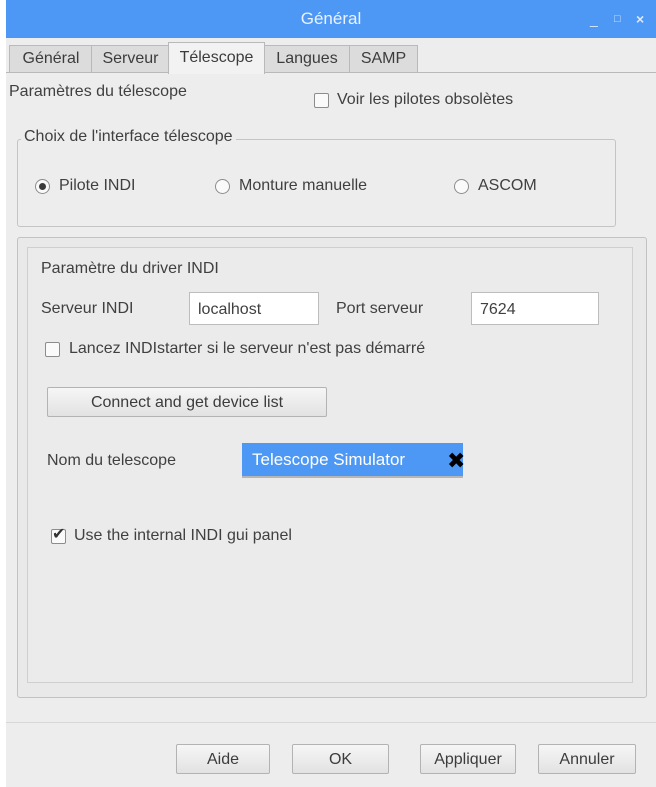 The image size is (656, 787). What do you see at coordinates (216, 58) in the screenshot?
I see `tab-telescope: Télescope` at bounding box center [216, 58].